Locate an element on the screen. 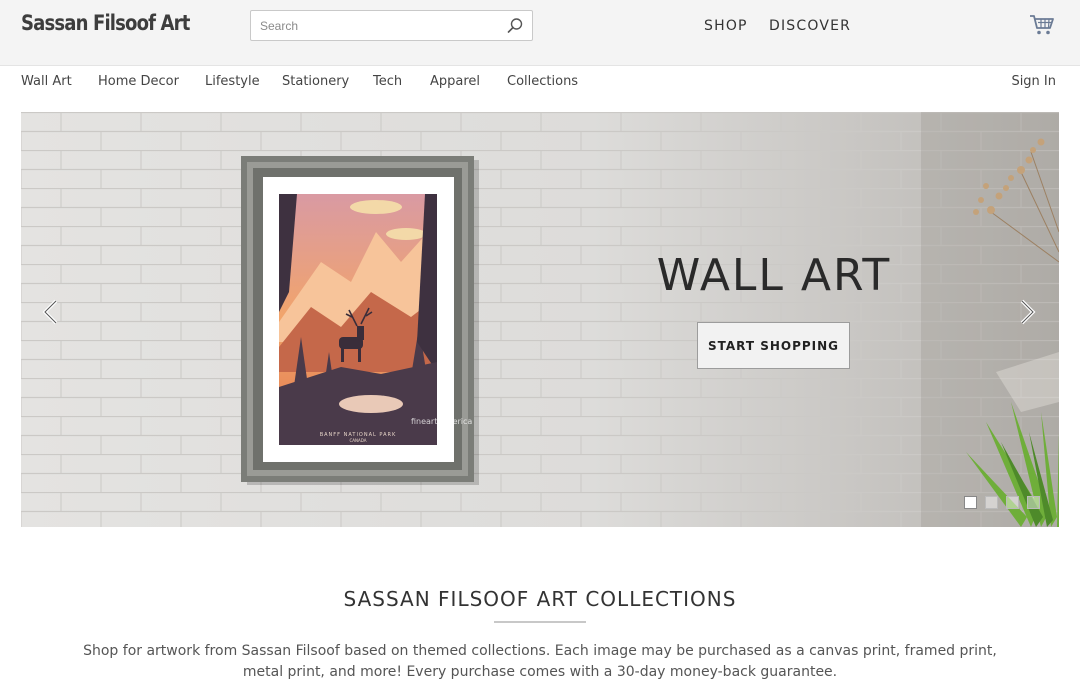  site-logo: Sassan Filsoof Art is located at coordinates (105, 23).